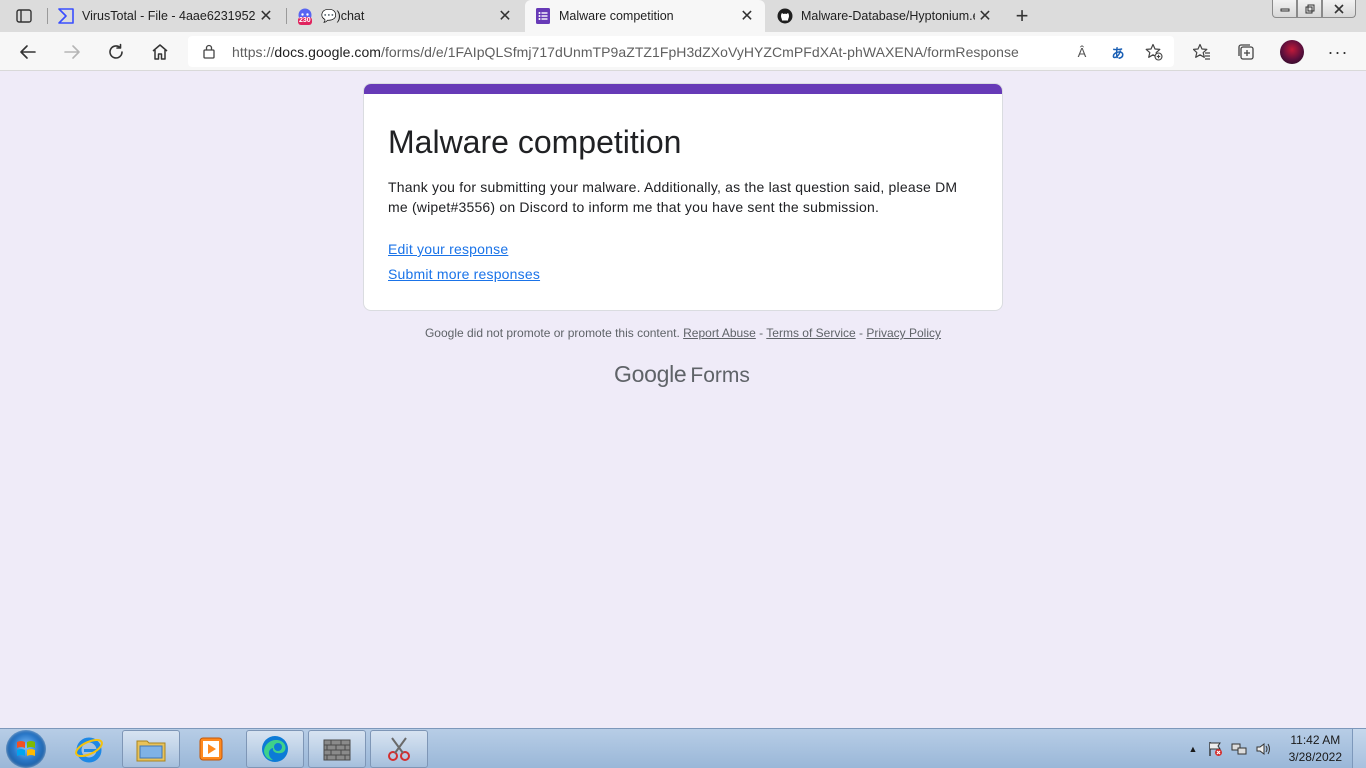  What do you see at coordinates (253, 52) in the screenshot?
I see `url-prefix: https://` at bounding box center [253, 52].